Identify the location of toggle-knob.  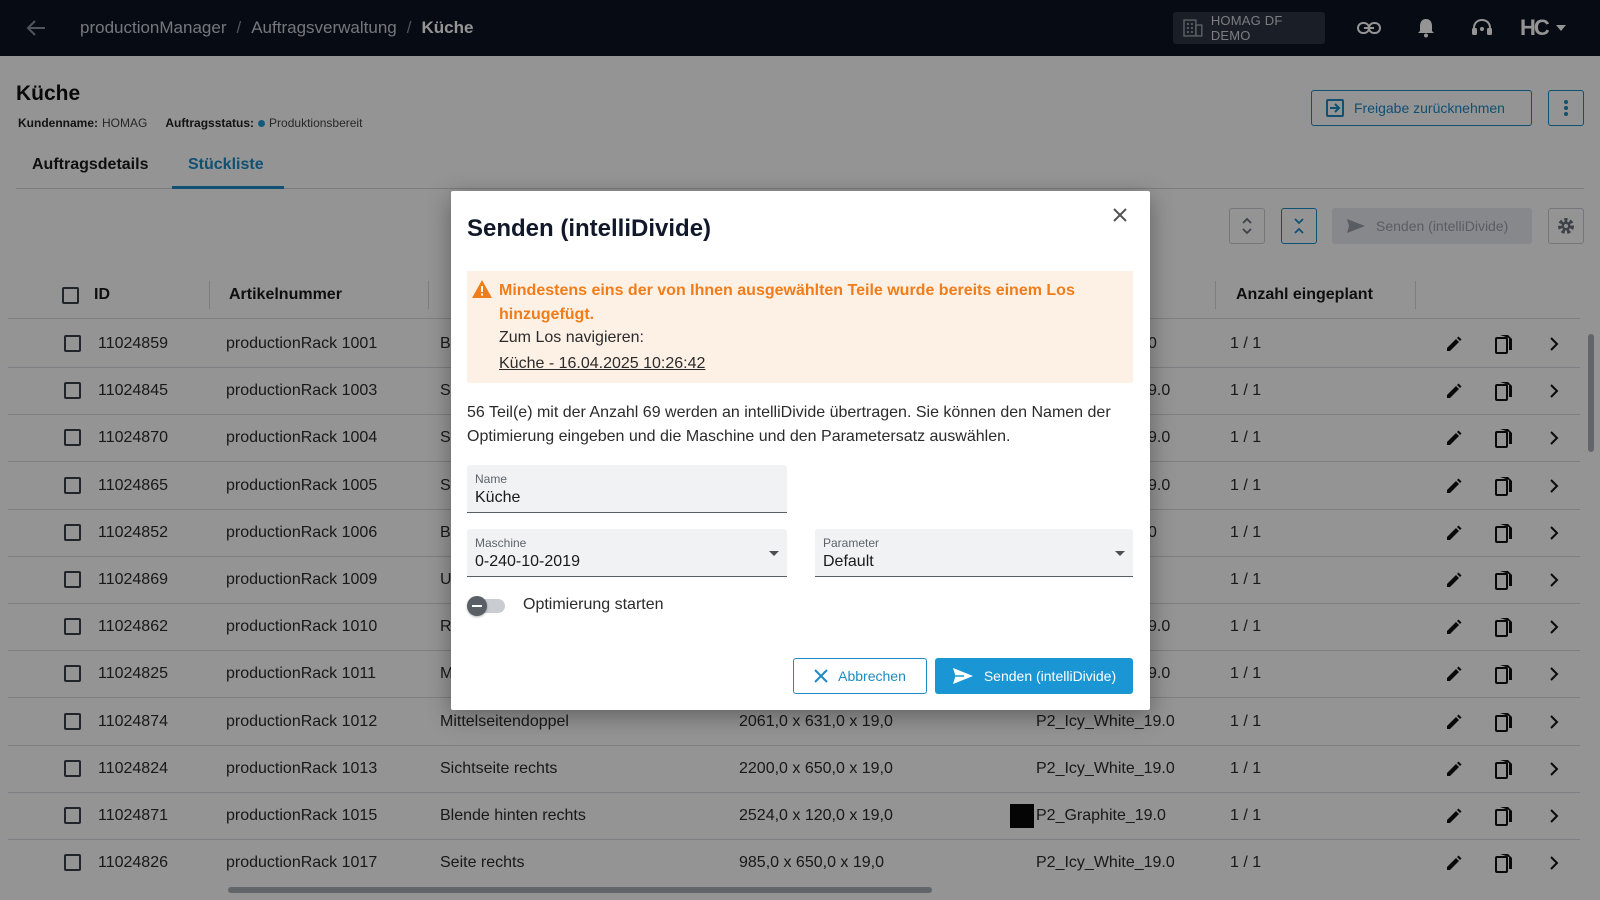
(477, 606).